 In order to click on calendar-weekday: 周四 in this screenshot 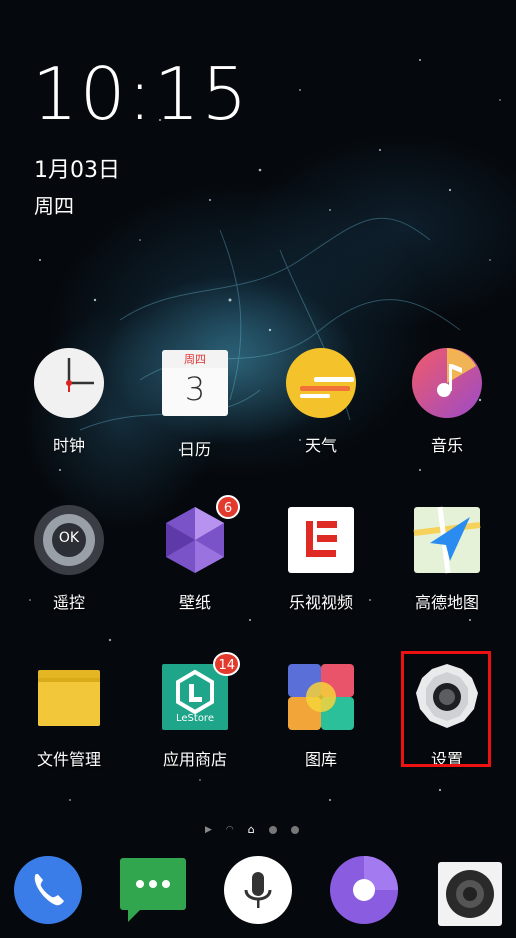, I will do `click(195, 359)`.